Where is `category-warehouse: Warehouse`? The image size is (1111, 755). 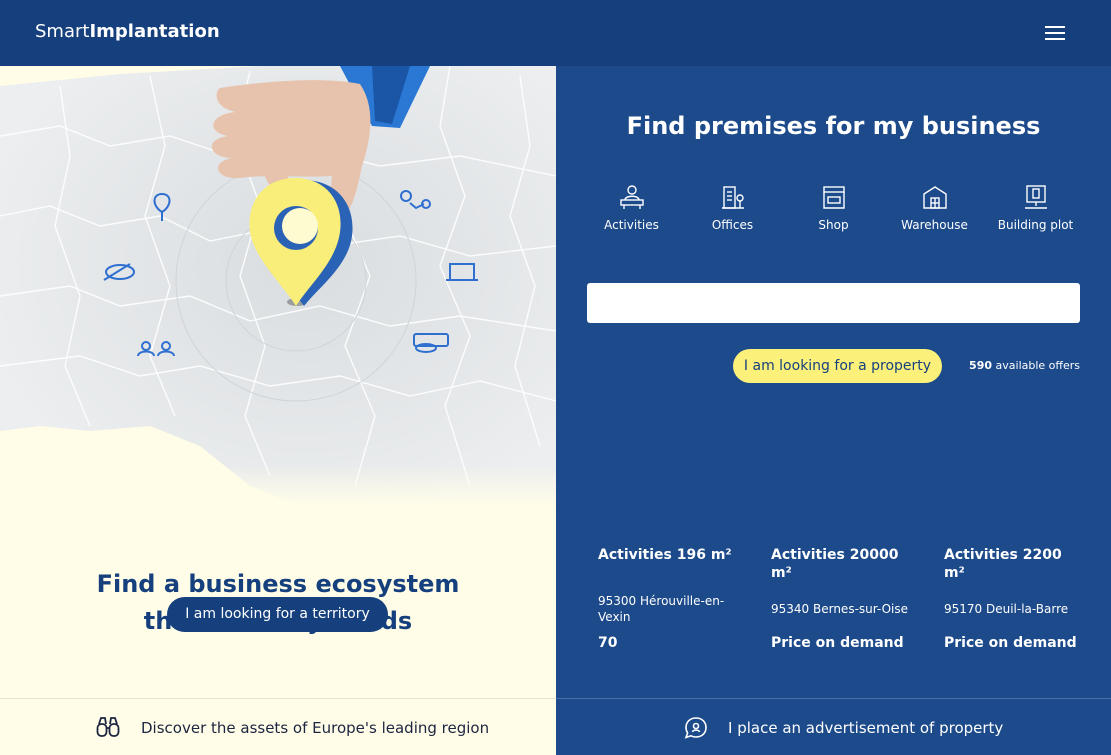 category-warehouse: Warehouse is located at coordinates (934, 208).